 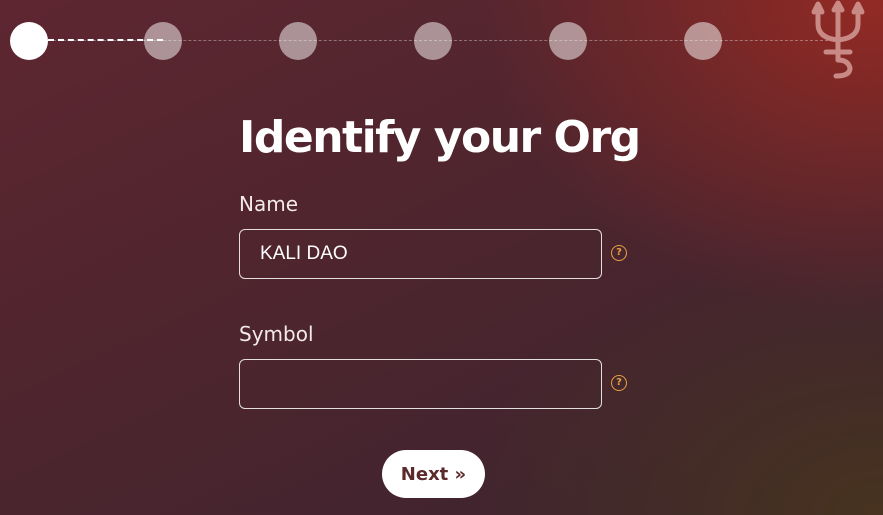 What do you see at coordinates (269, 204) in the screenshot?
I see `name-label: Name` at bounding box center [269, 204].